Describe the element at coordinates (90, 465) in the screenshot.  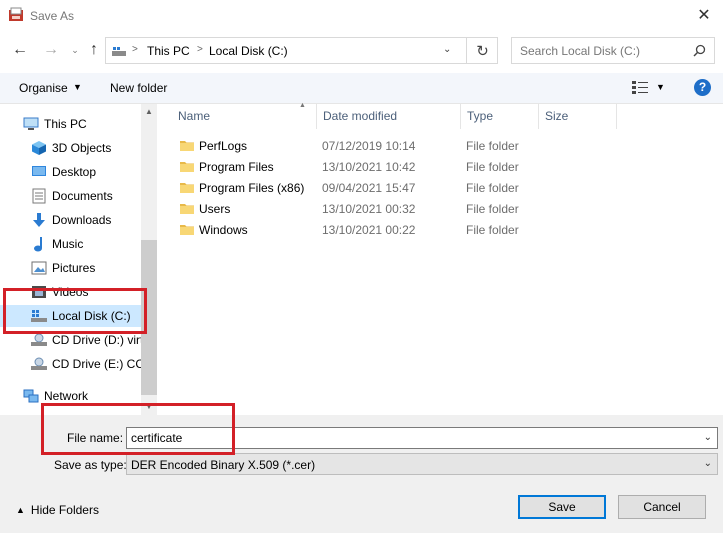
I see `save-as-type-label: Save as type:` at that location.